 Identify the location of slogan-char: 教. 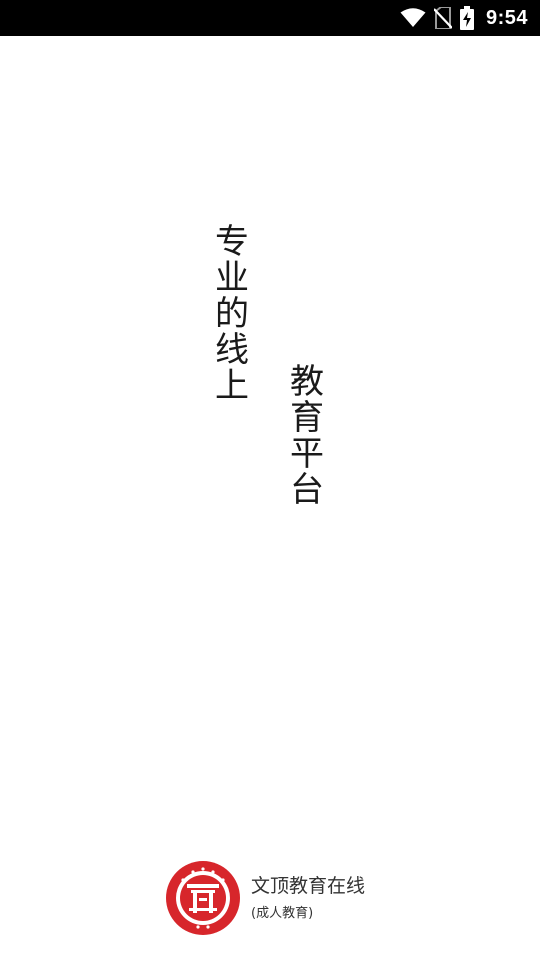
(307, 382).